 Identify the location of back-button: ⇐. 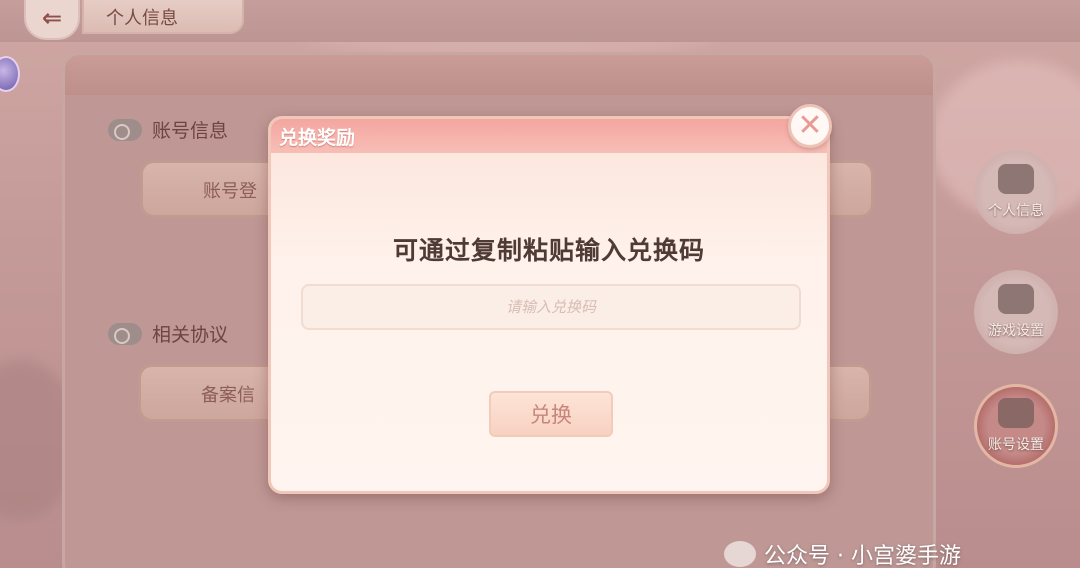
(52, 20).